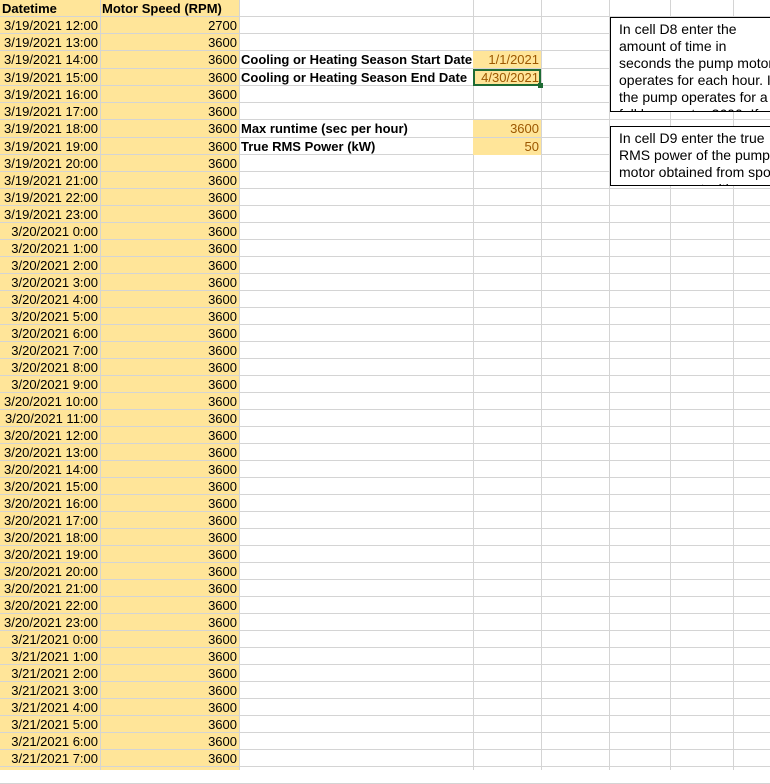 This screenshot has width=770, height=784. What do you see at coordinates (50, 163) in the screenshot?
I see `datetime-cell: 3/19/2021 20:00` at bounding box center [50, 163].